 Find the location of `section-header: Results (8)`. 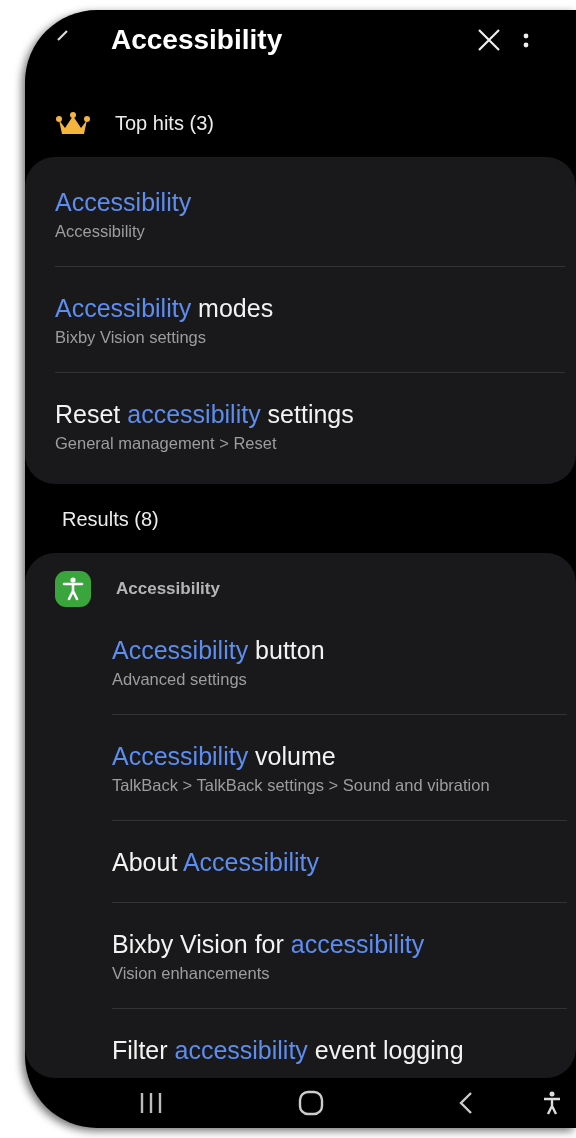

section-header: Results (8) is located at coordinates (111, 520).